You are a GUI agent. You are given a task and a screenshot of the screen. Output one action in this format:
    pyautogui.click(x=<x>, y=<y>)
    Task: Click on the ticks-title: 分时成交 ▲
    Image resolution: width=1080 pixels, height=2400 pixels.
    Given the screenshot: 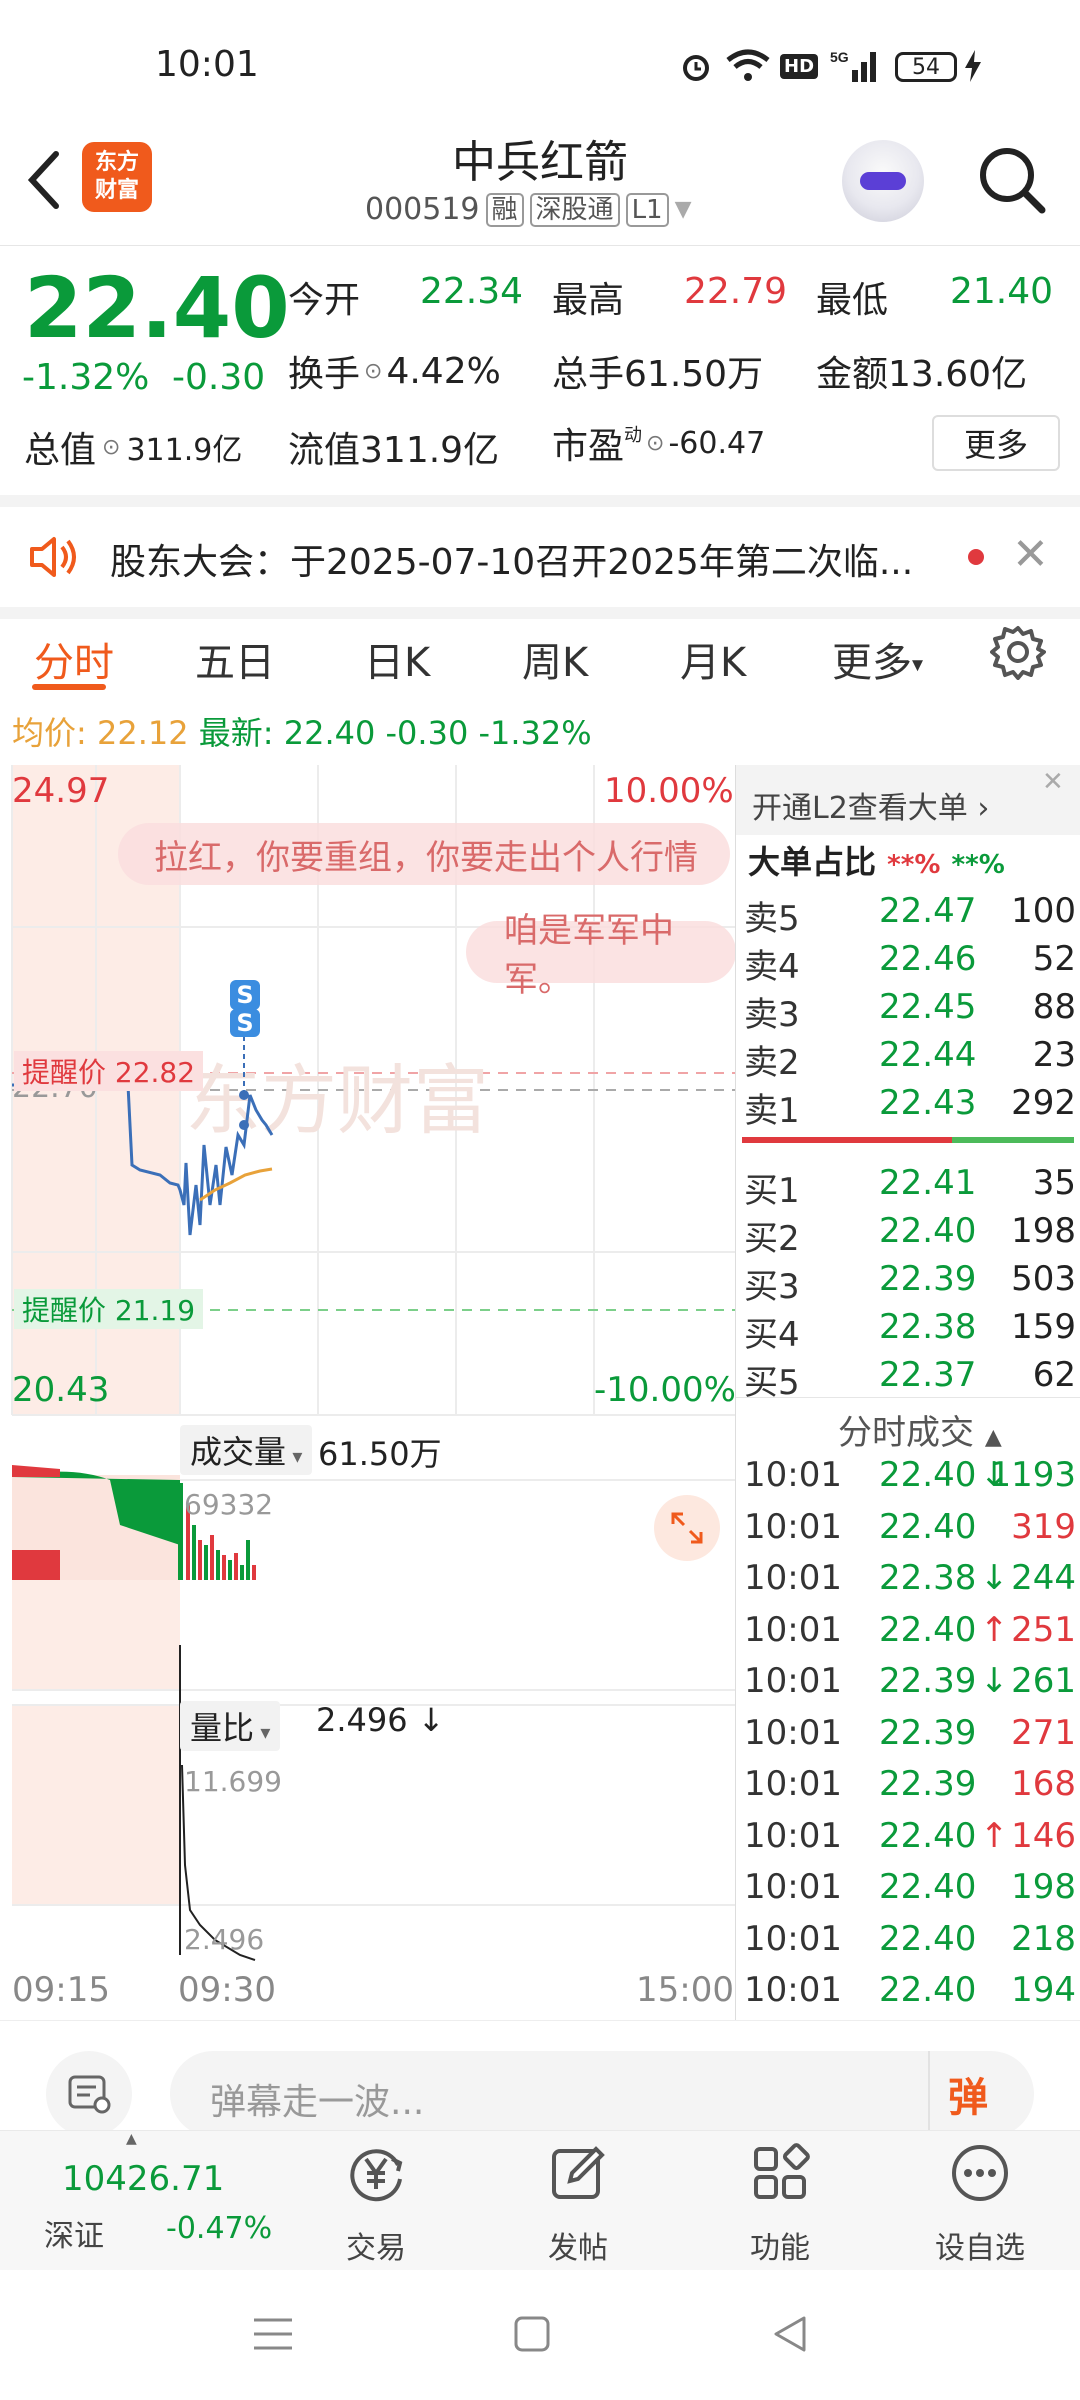 What is the action you would take?
    pyautogui.click(x=920, y=1429)
    